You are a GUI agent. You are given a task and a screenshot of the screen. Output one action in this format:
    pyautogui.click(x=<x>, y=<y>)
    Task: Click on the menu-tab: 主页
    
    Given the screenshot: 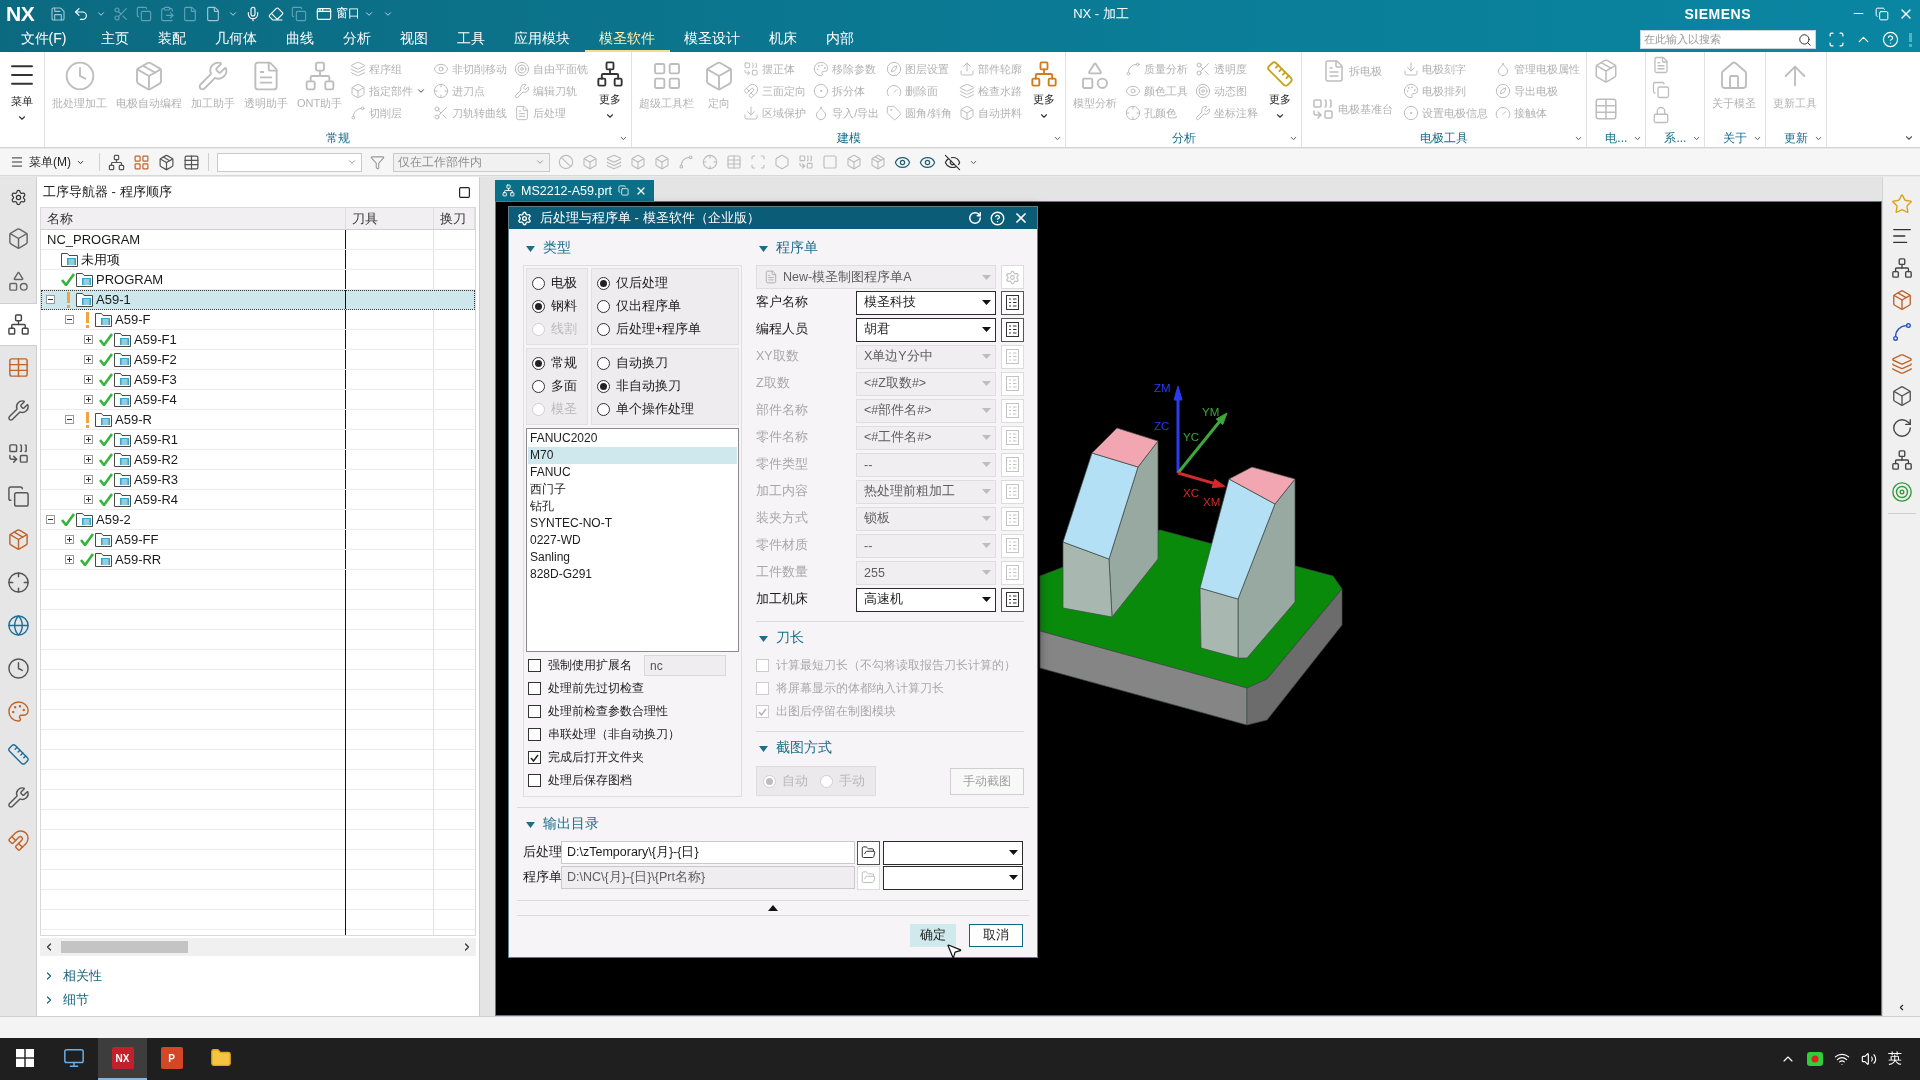 What is the action you would take?
    pyautogui.click(x=115, y=39)
    